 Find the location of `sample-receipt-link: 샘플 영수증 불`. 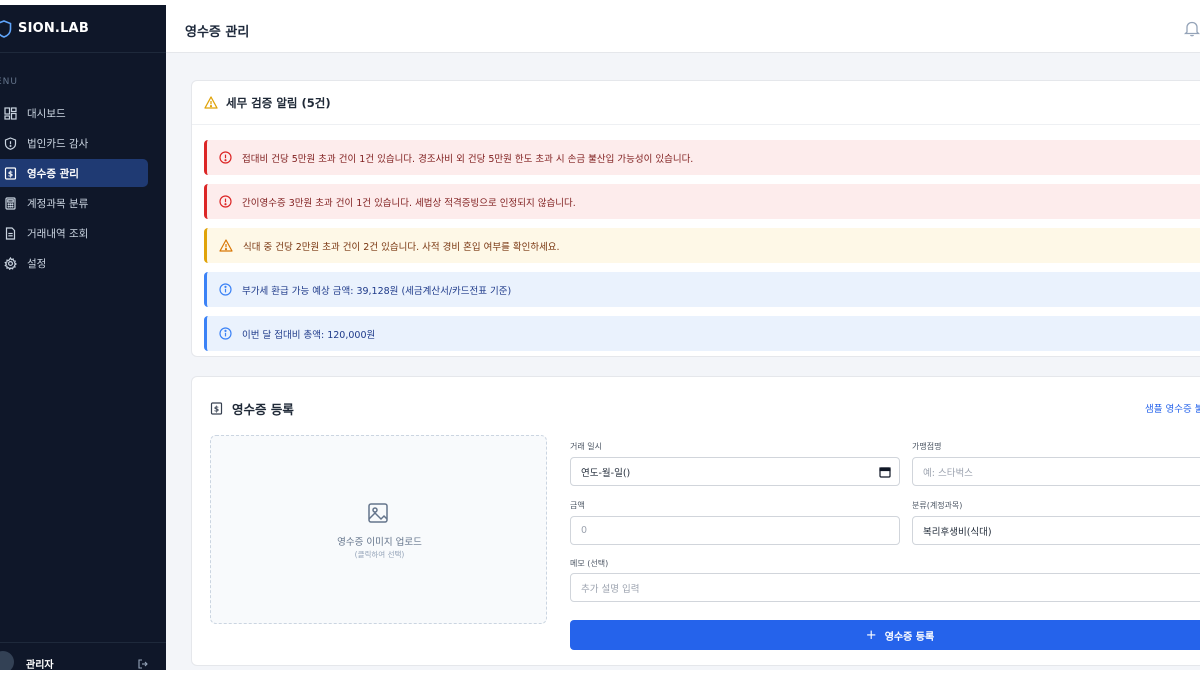

sample-receipt-link: 샘플 영수증 불 is located at coordinates (1172, 408).